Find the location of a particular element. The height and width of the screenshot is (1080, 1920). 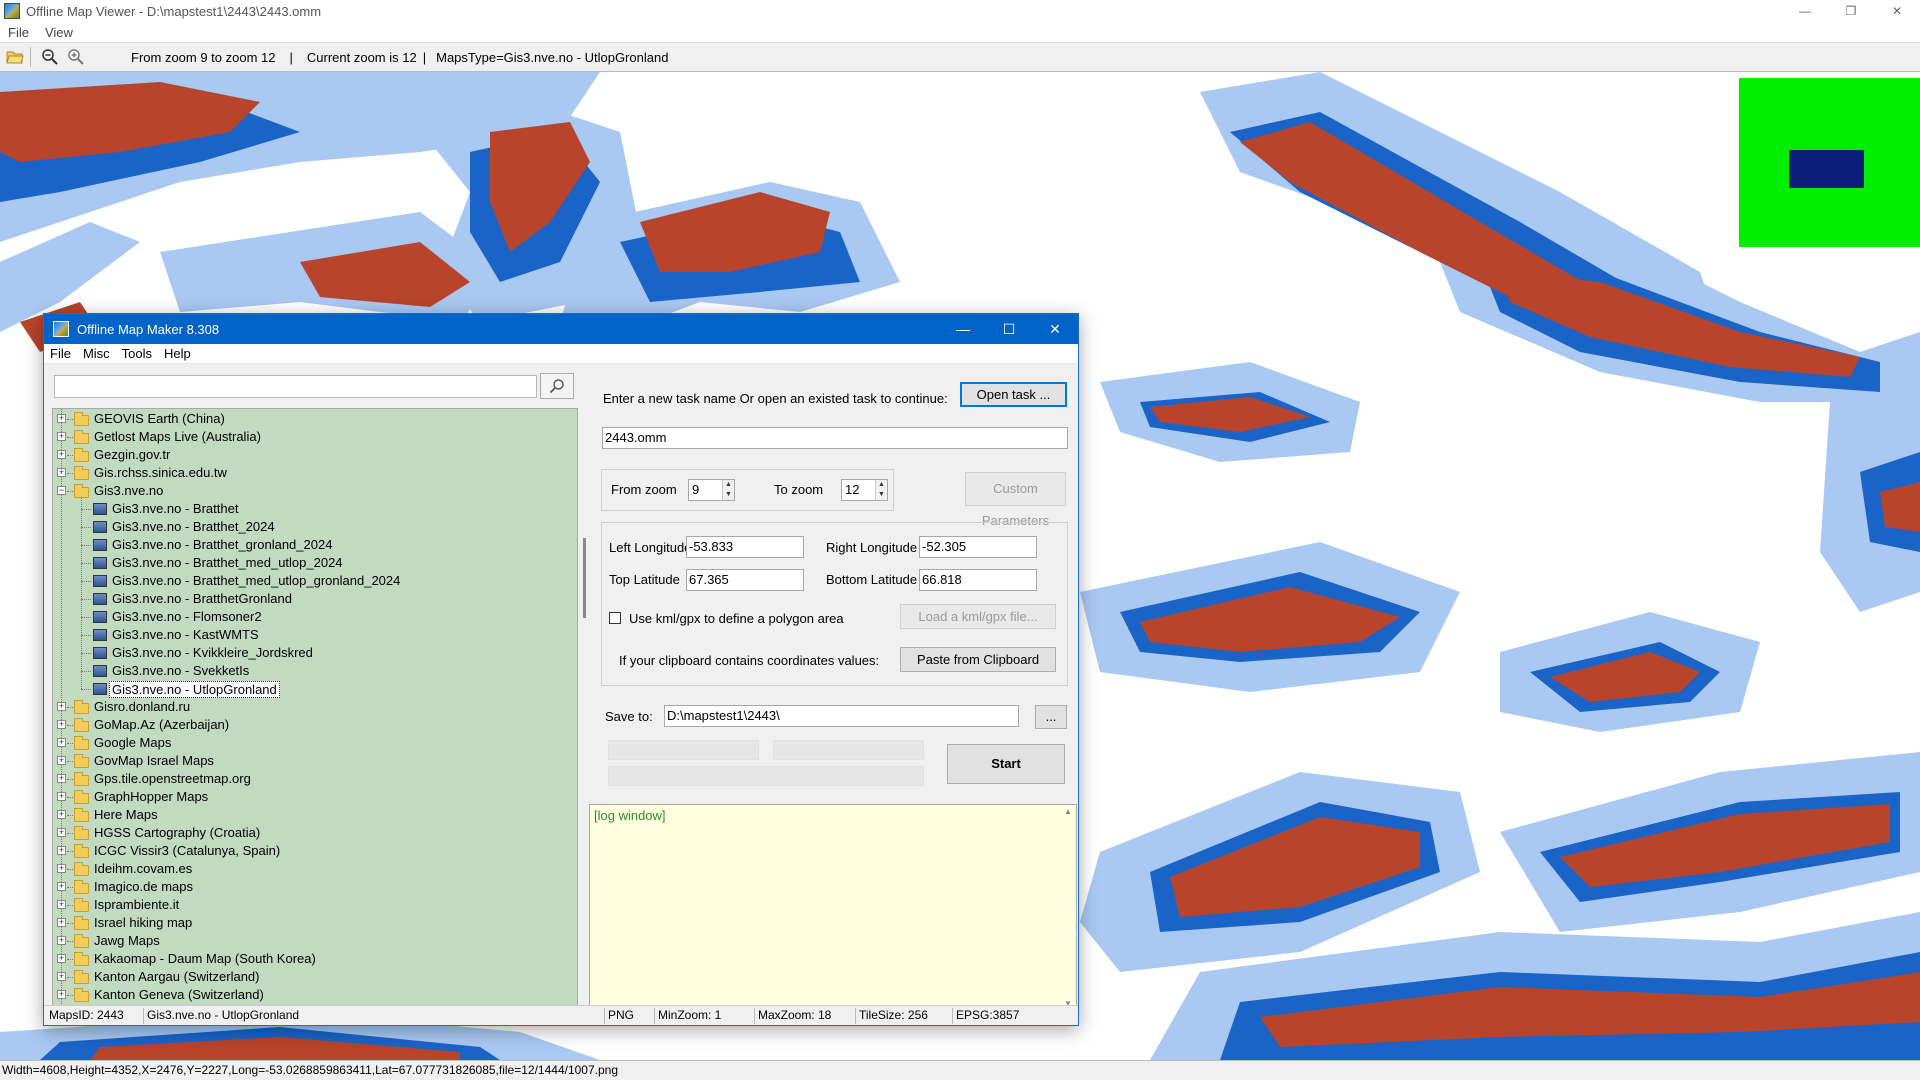

tree-map-item: Gis3.nve.no - Flomsoner2 is located at coordinates (313, 617).